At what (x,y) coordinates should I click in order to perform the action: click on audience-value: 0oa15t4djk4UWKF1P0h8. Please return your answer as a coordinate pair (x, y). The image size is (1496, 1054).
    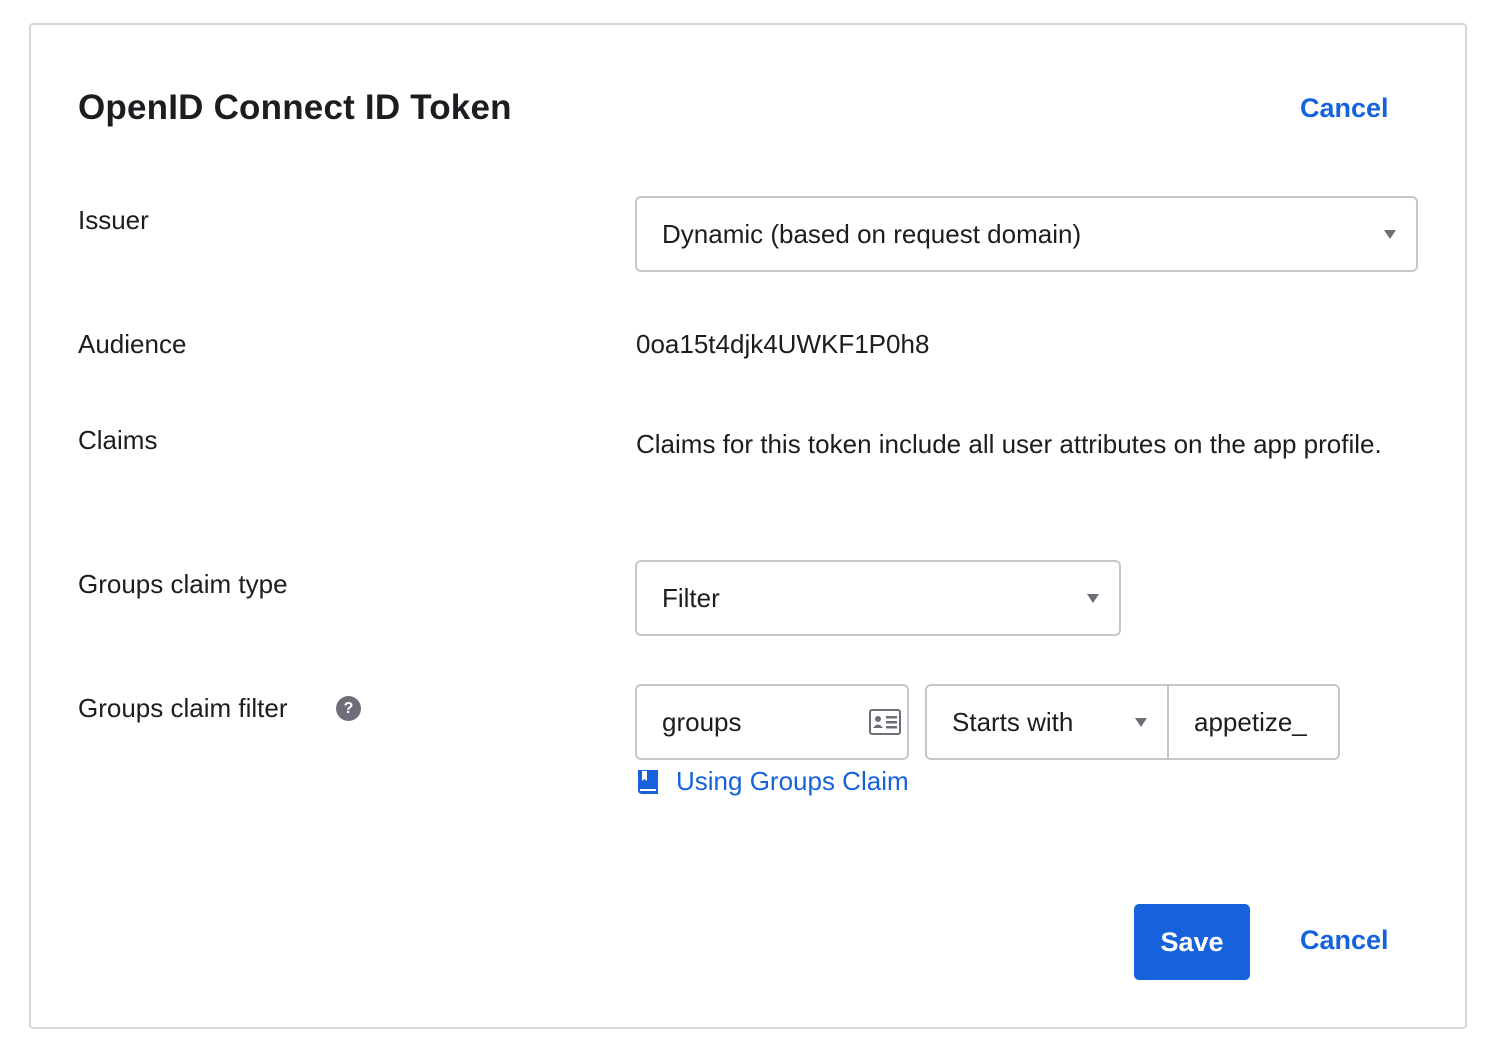
    Looking at the image, I should click on (783, 344).